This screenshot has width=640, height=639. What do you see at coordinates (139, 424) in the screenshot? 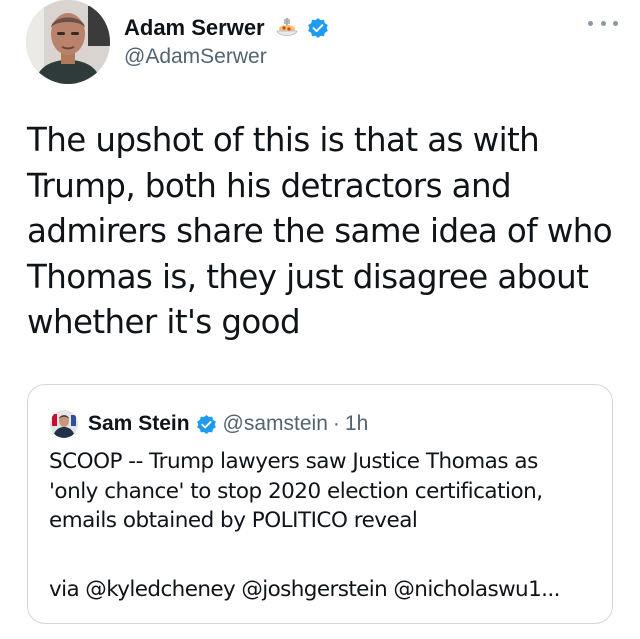
I see `quoted-author-display-name: Sam Stein` at bounding box center [139, 424].